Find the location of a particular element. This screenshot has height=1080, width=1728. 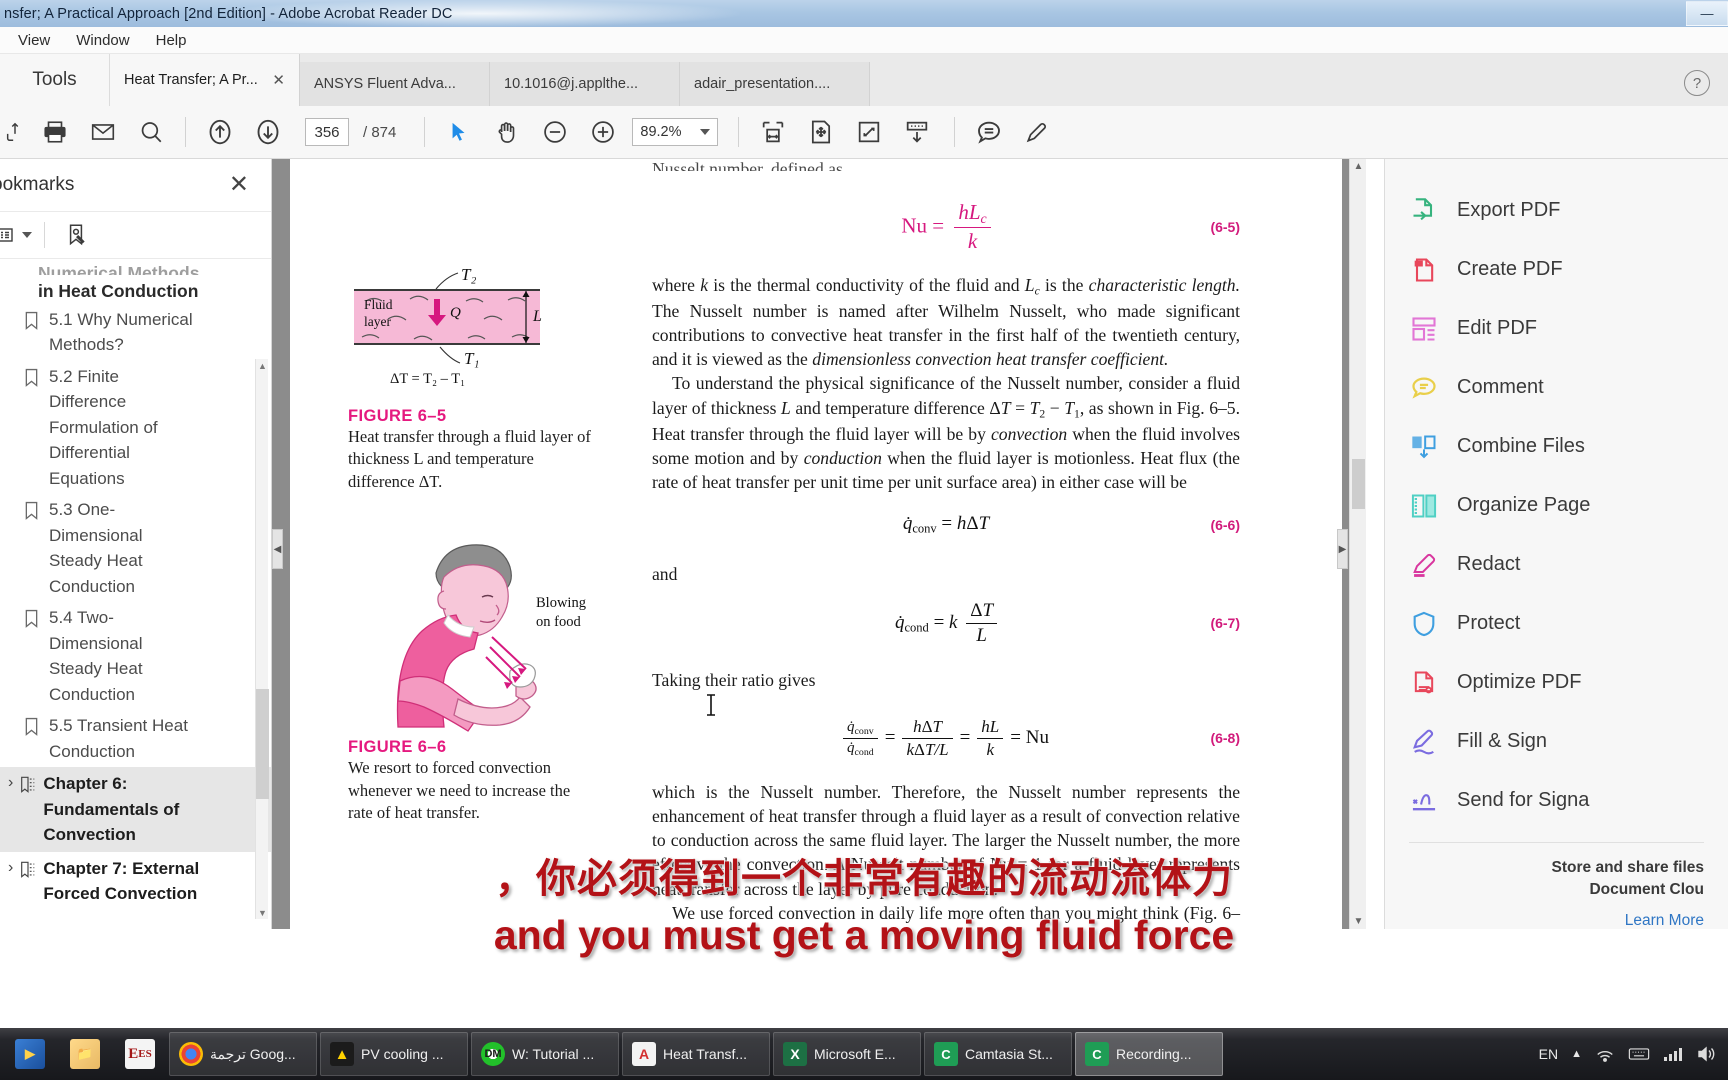

tool-protect: Protect is located at coordinates (1556, 623).